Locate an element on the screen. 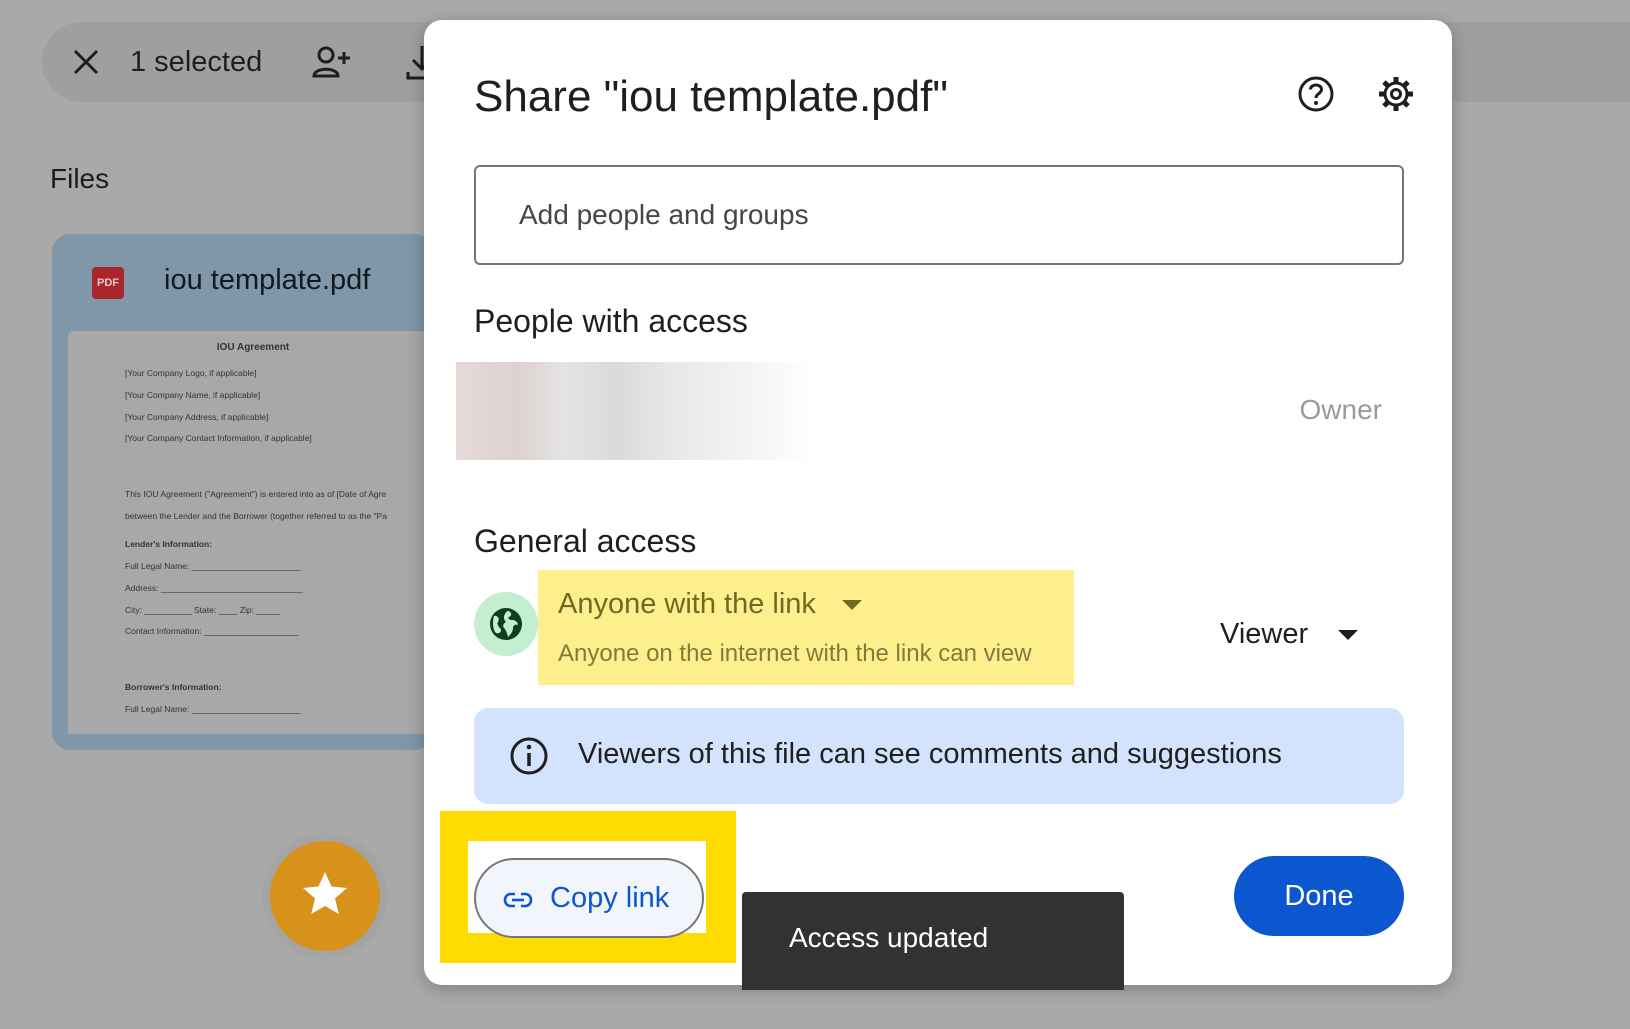 The height and width of the screenshot is (1029, 1630). globe-icon is located at coordinates (506, 624).